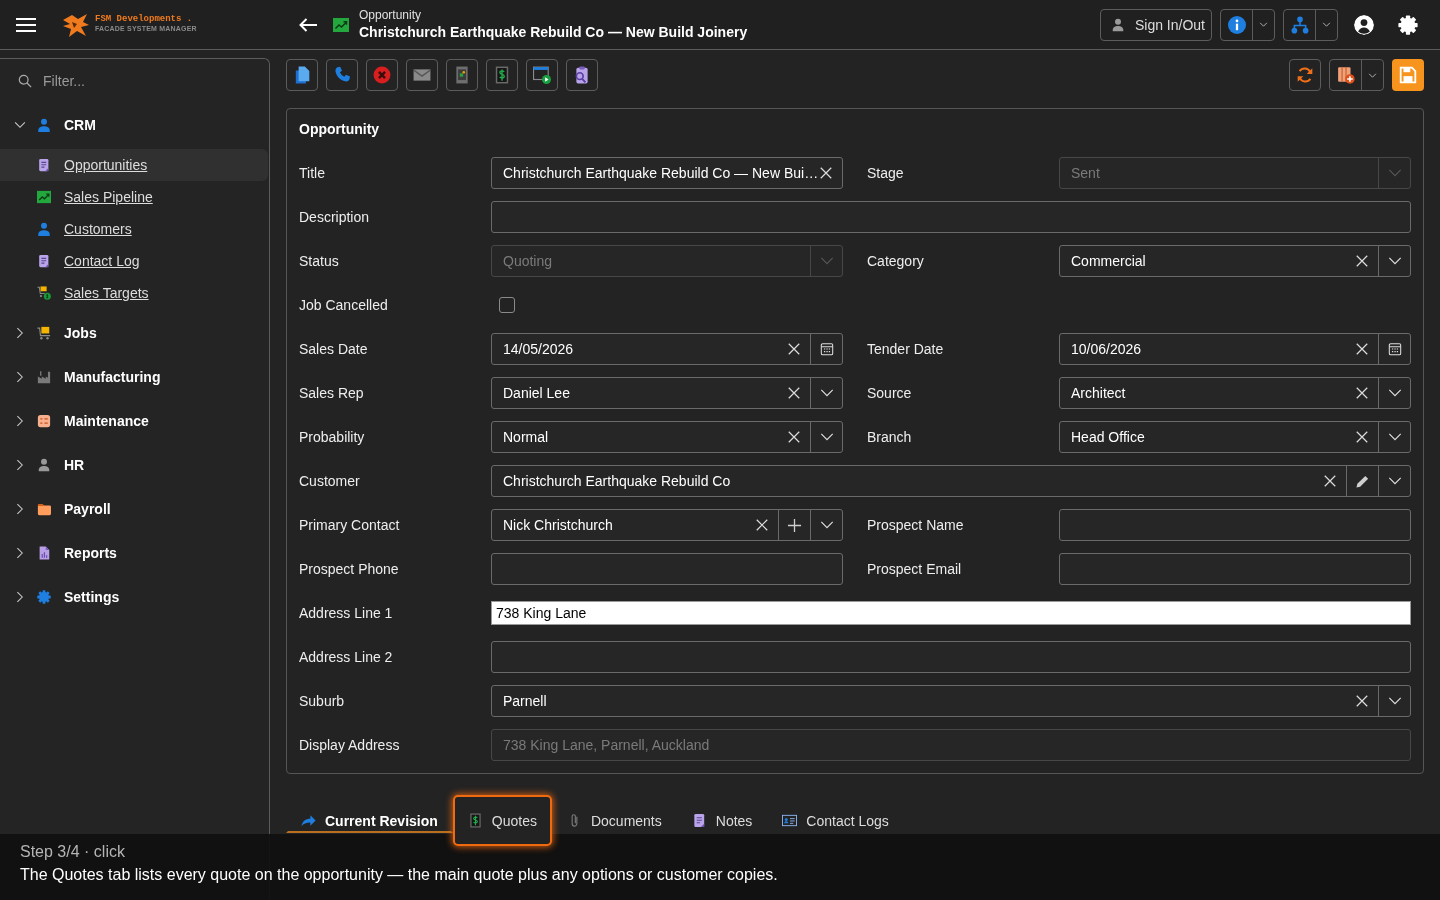 This screenshot has height=900, width=1440. What do you see at coordinates (26, 24) in the screenshot?
I see `menu-icon` at bounding box center [26, 24].